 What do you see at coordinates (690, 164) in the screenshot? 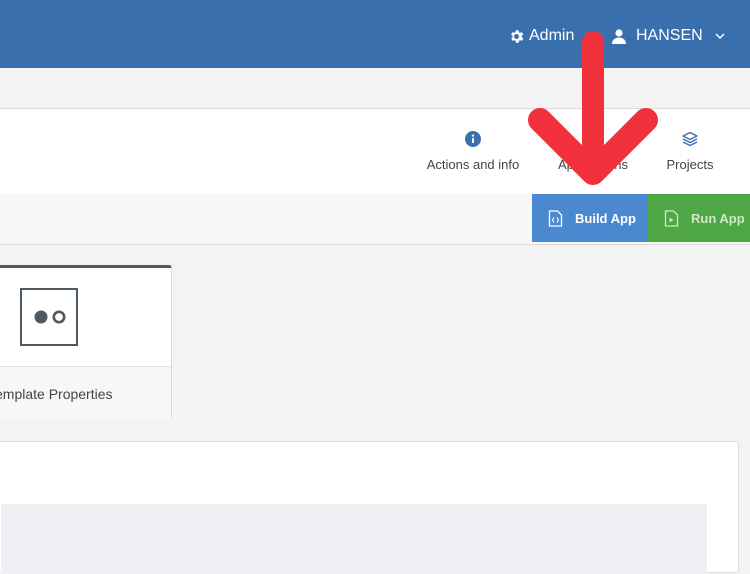
I see `nav-label-projects: Projects` at bounding box center [690, 164].